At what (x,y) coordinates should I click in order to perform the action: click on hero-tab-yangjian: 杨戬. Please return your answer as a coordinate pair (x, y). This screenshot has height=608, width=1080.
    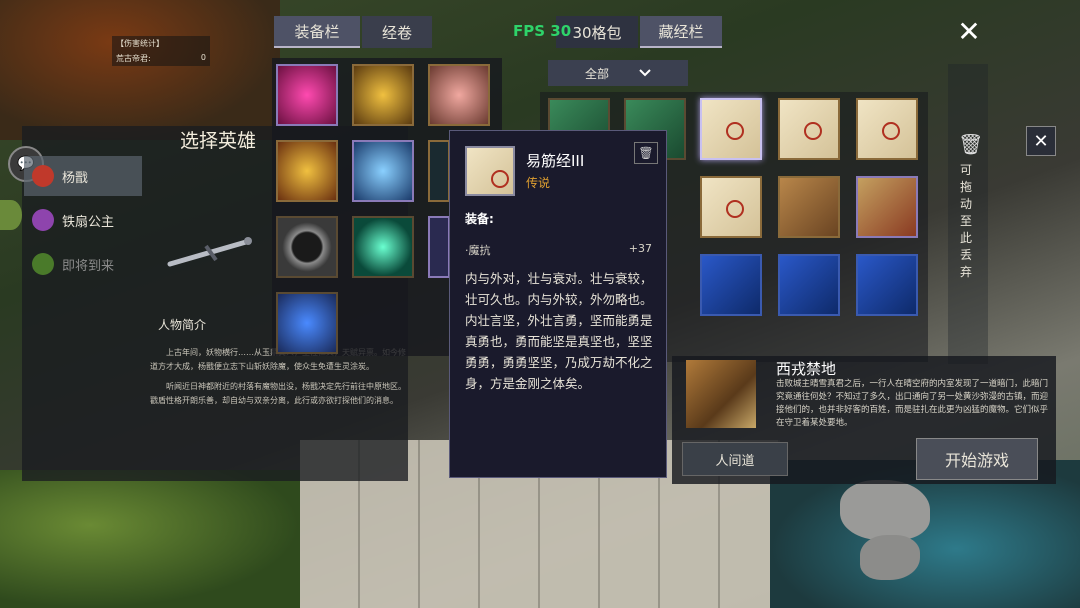
    Looking at the image, I should click on (83, 176).